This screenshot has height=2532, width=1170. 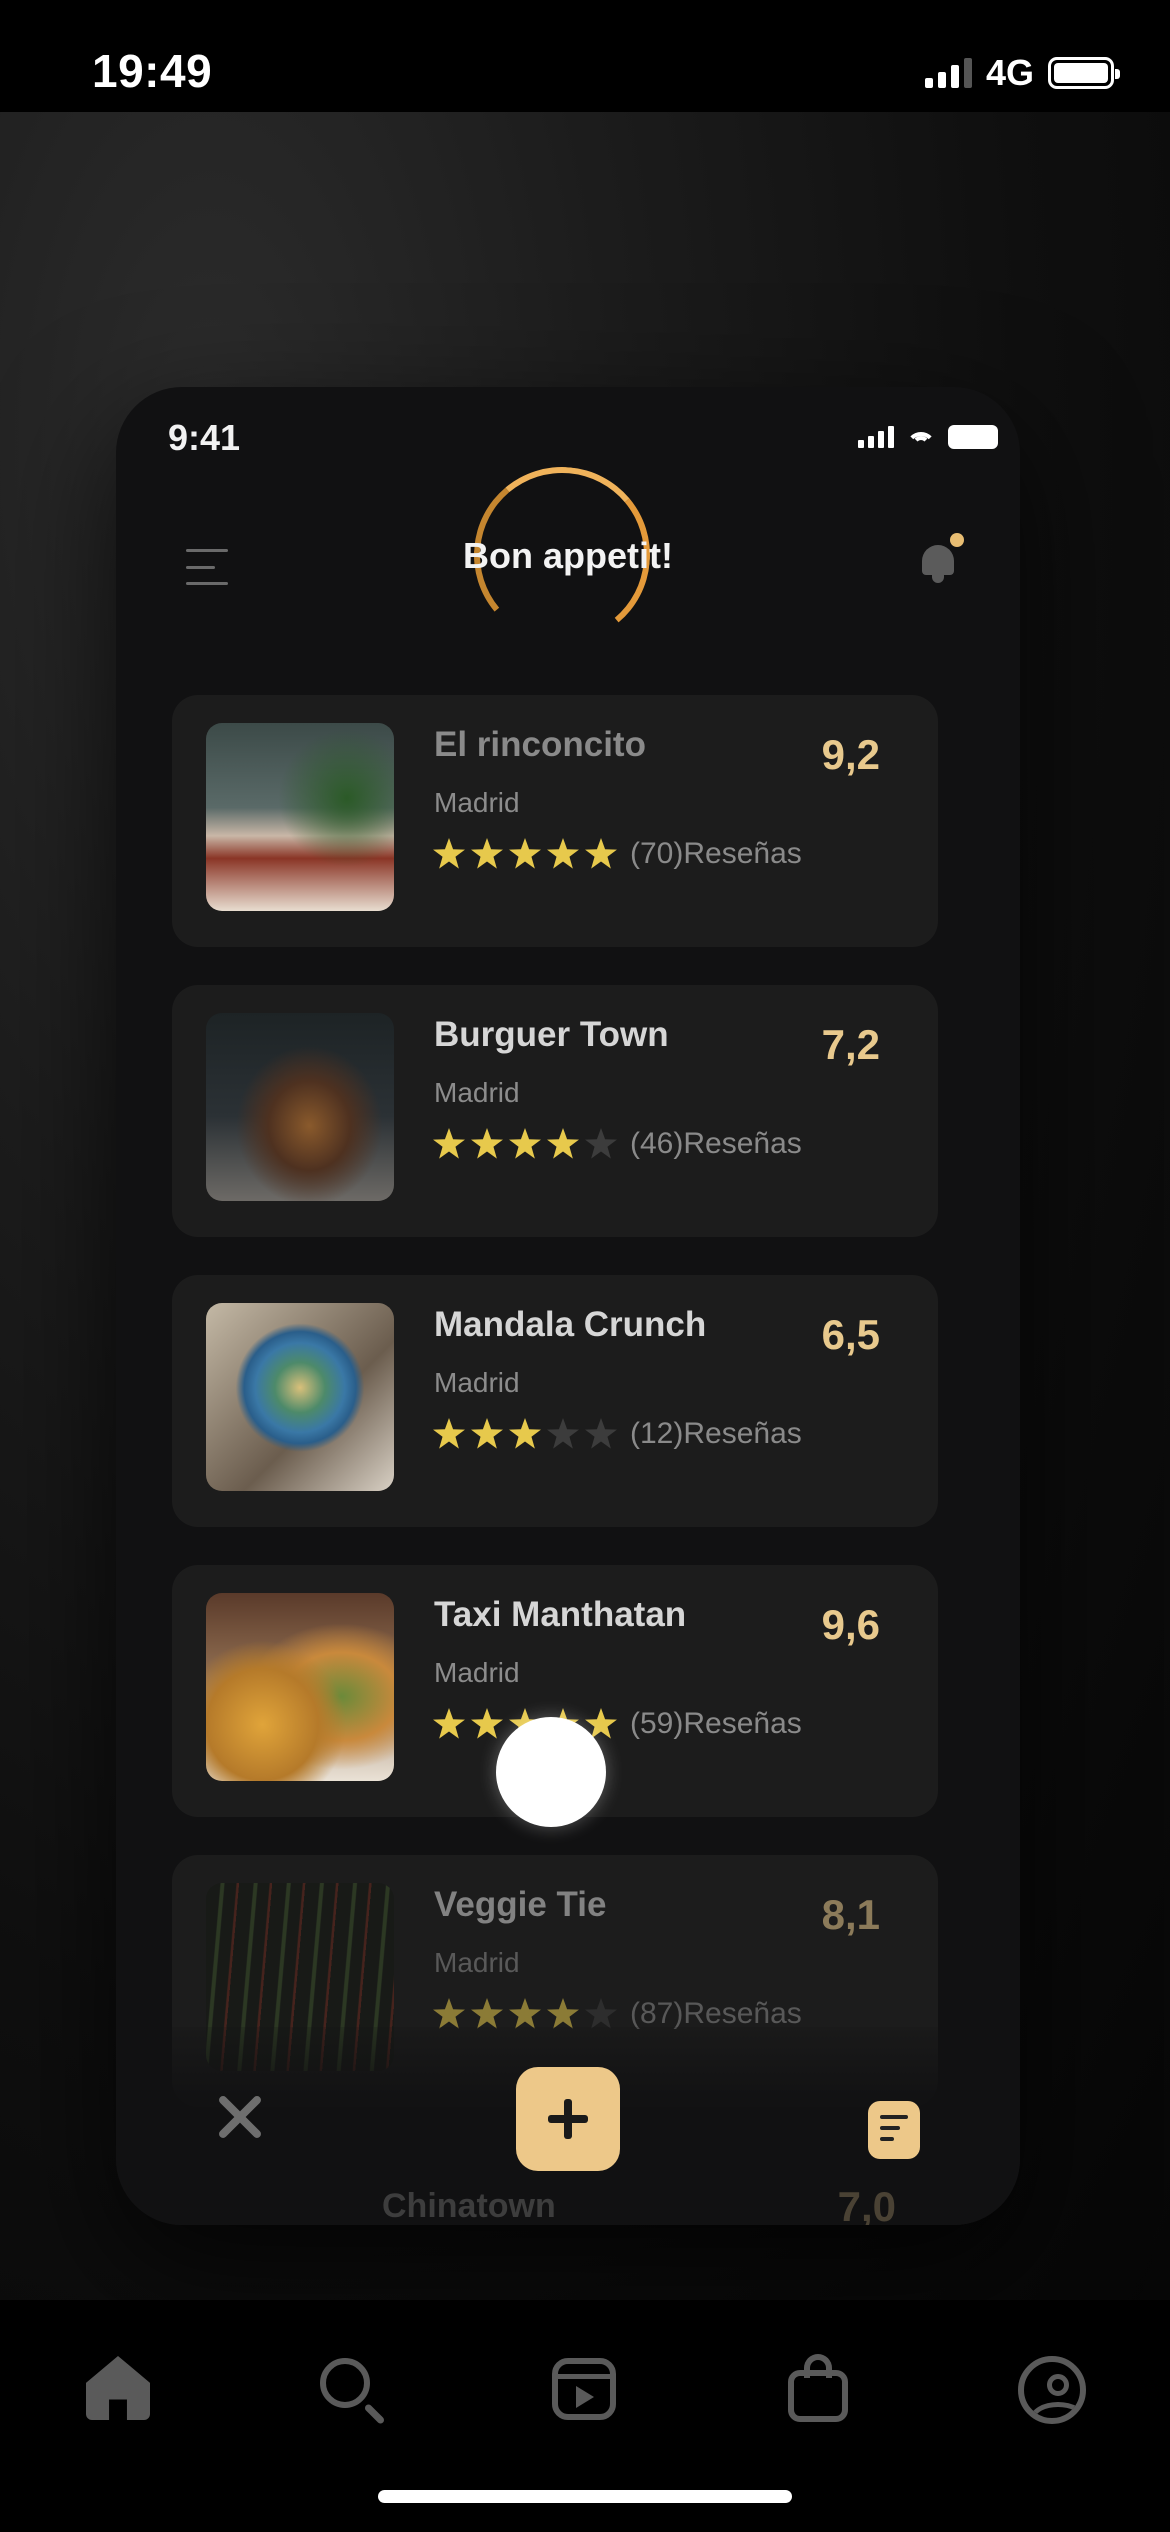 What do you see at coordinates (204, 437) in the screenshot?
I see `mockup-time: 9:41` at bounding box center [204, 437].